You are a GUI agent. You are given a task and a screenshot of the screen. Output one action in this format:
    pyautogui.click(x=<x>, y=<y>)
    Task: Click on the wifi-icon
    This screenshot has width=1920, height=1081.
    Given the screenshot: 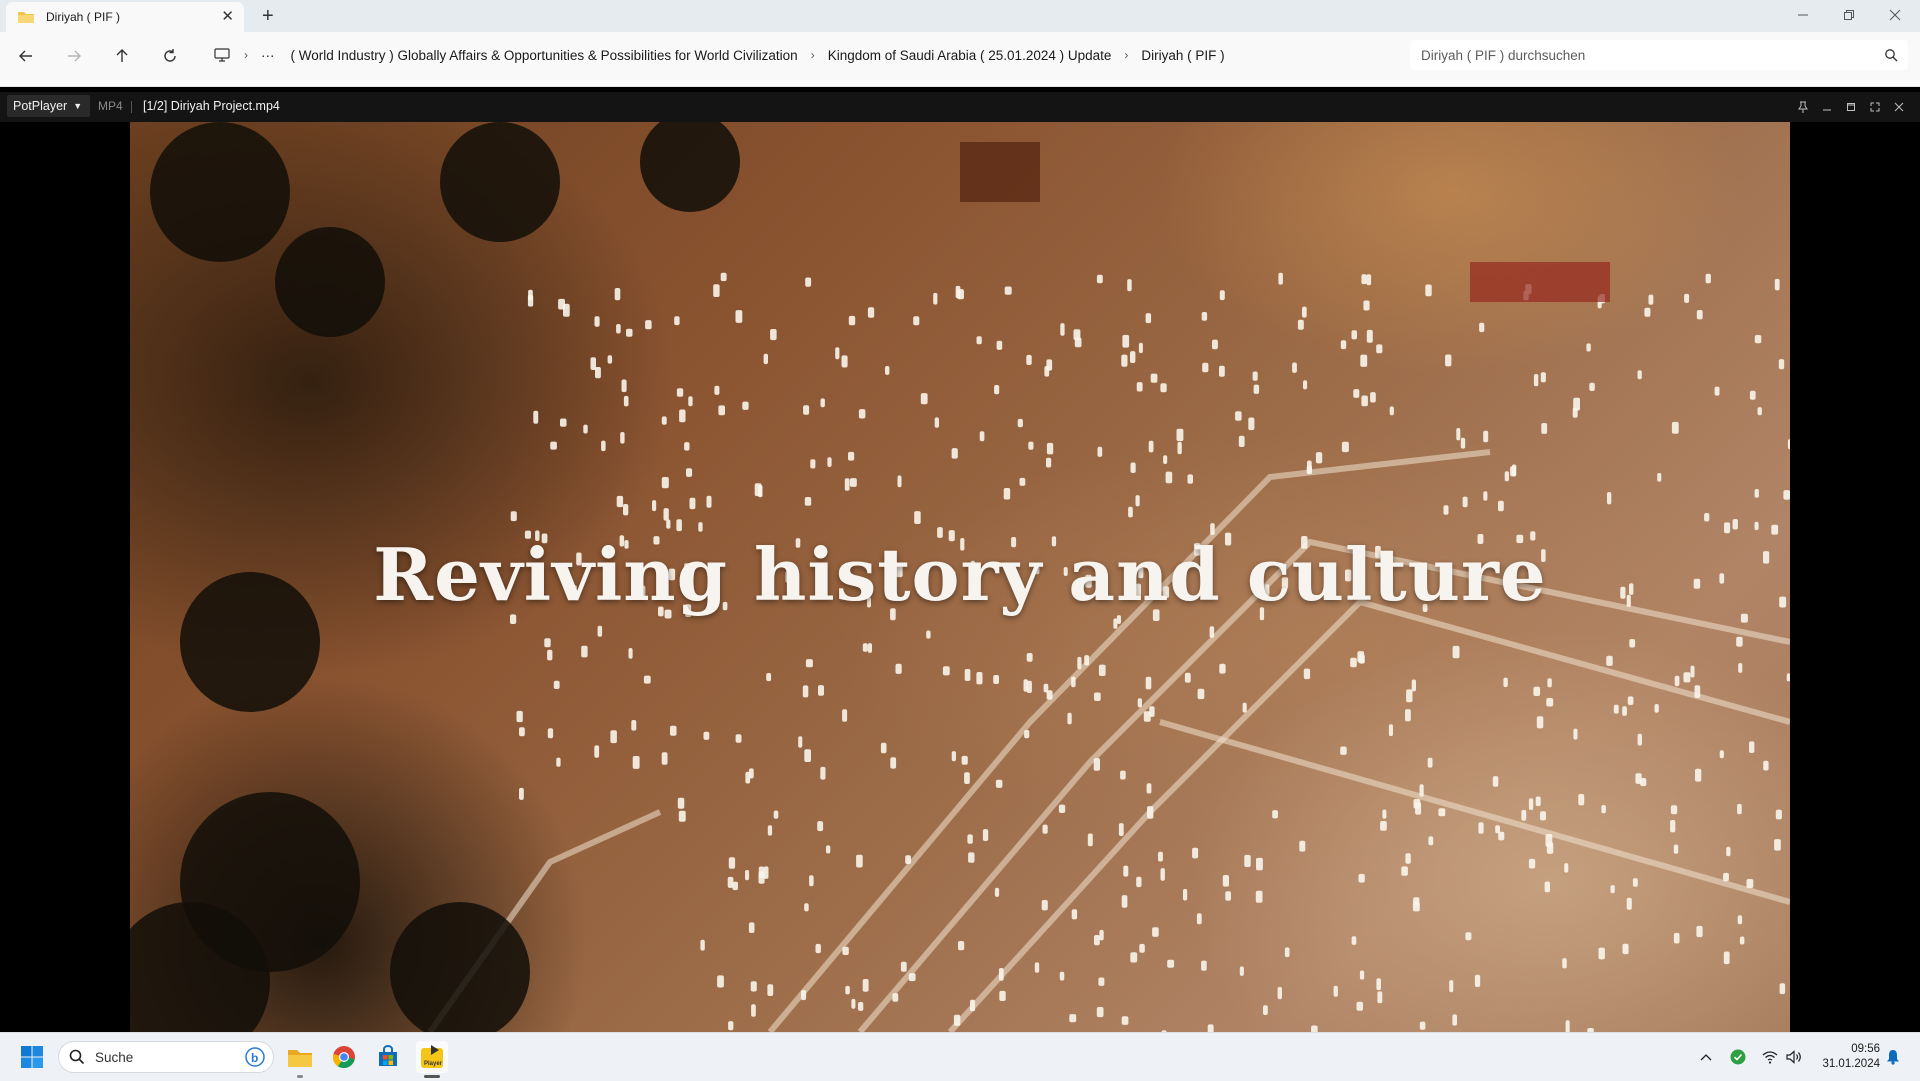 What is the action you would take?
    pyautogui.click(x=1770, y=1057)
    